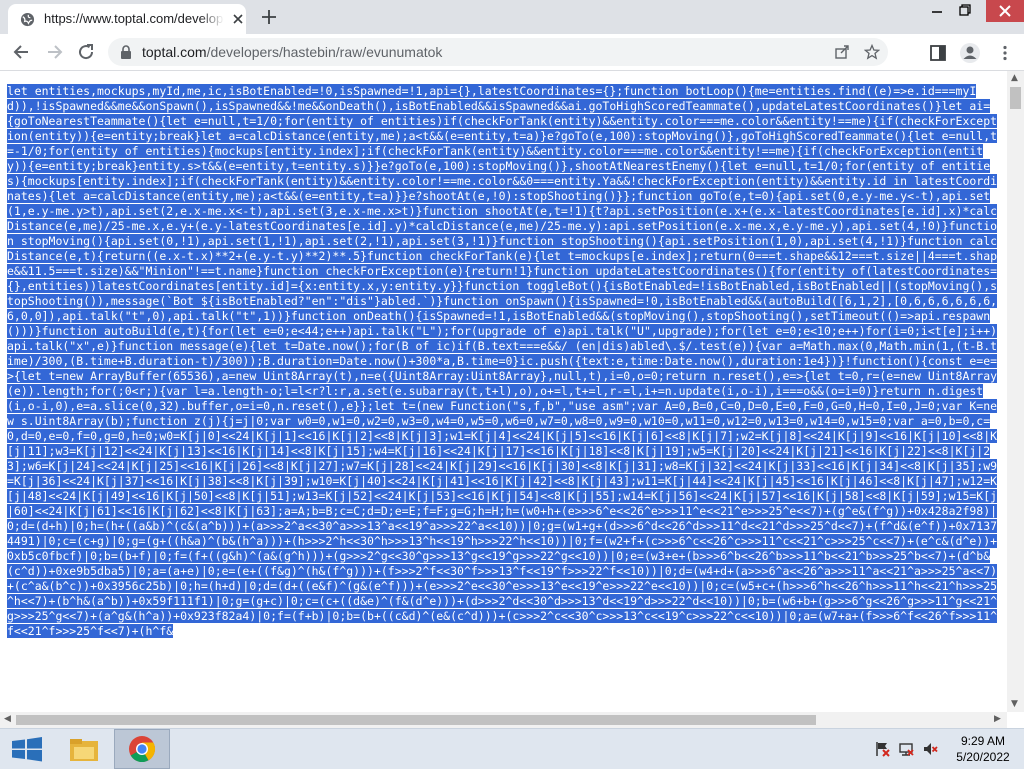 Image resolution: width=1024 pixels, height=769 pixels. I want to click on close-window-icon, so click(1005, 11).